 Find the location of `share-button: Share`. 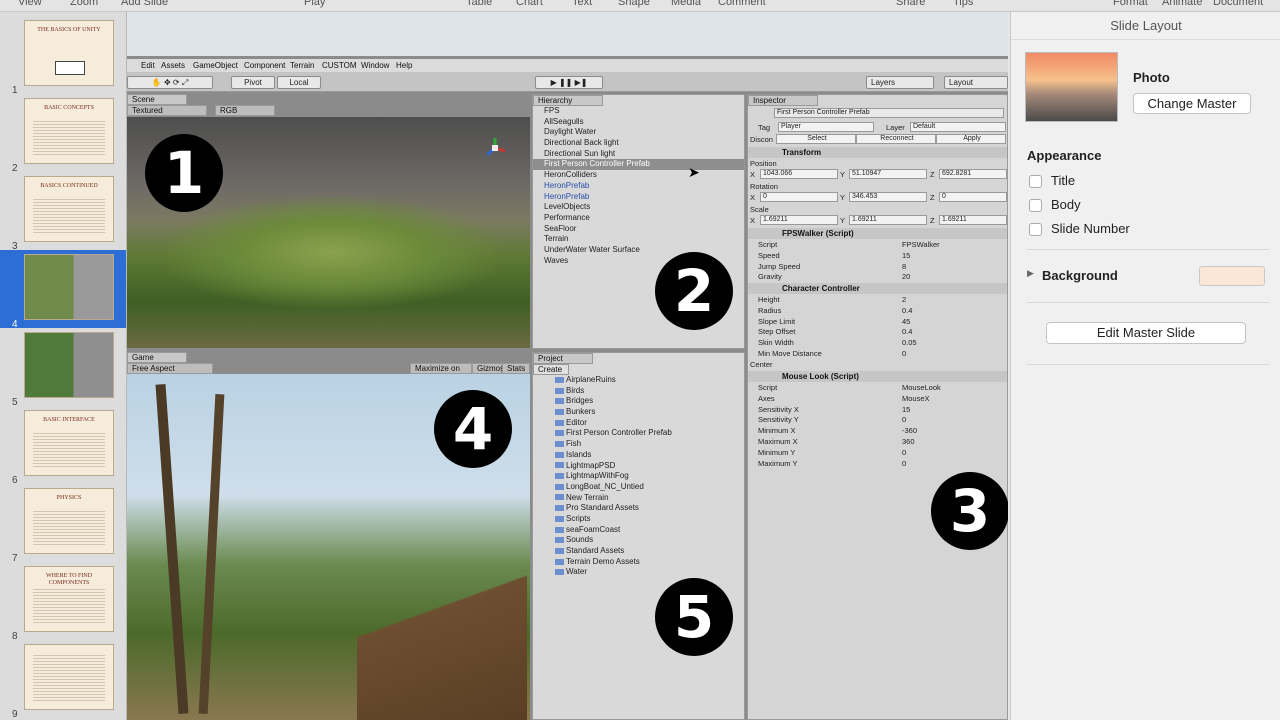

share-button: Share is located at coordinates (910, 4).